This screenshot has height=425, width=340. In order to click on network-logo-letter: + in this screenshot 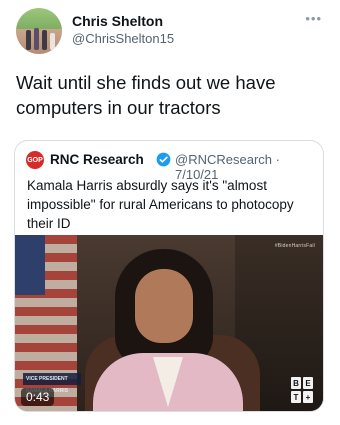, I will do `click(308, 397)`.